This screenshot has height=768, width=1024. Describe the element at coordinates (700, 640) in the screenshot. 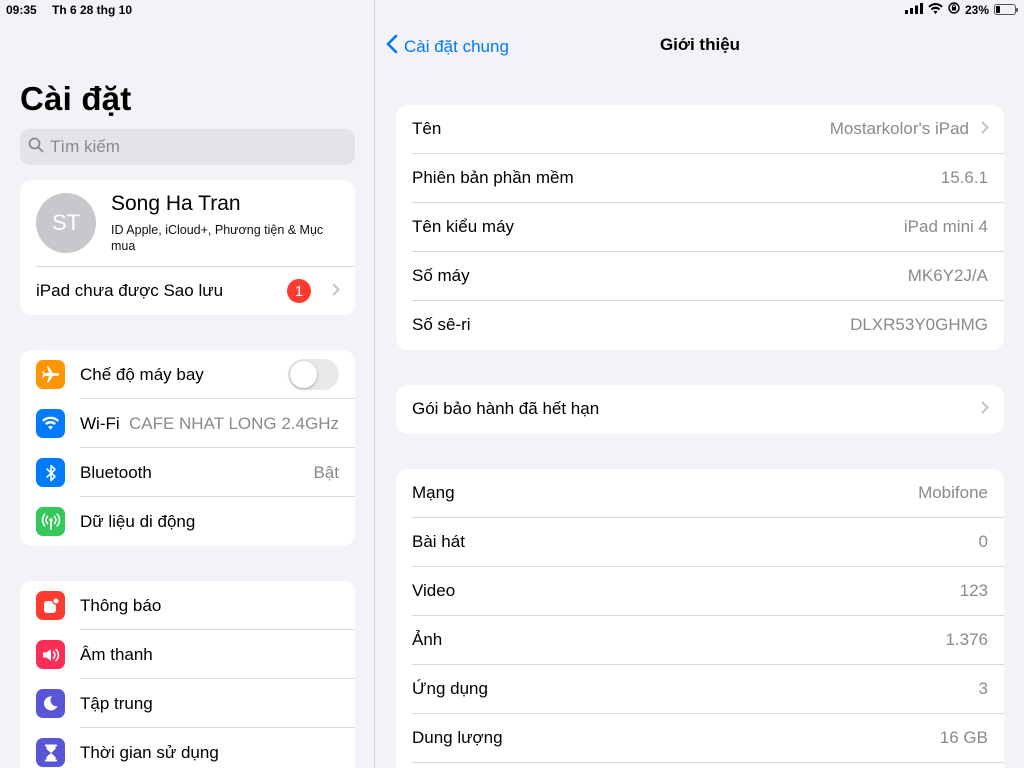

I see `photos-row: Ảnh 1.376` at that location.